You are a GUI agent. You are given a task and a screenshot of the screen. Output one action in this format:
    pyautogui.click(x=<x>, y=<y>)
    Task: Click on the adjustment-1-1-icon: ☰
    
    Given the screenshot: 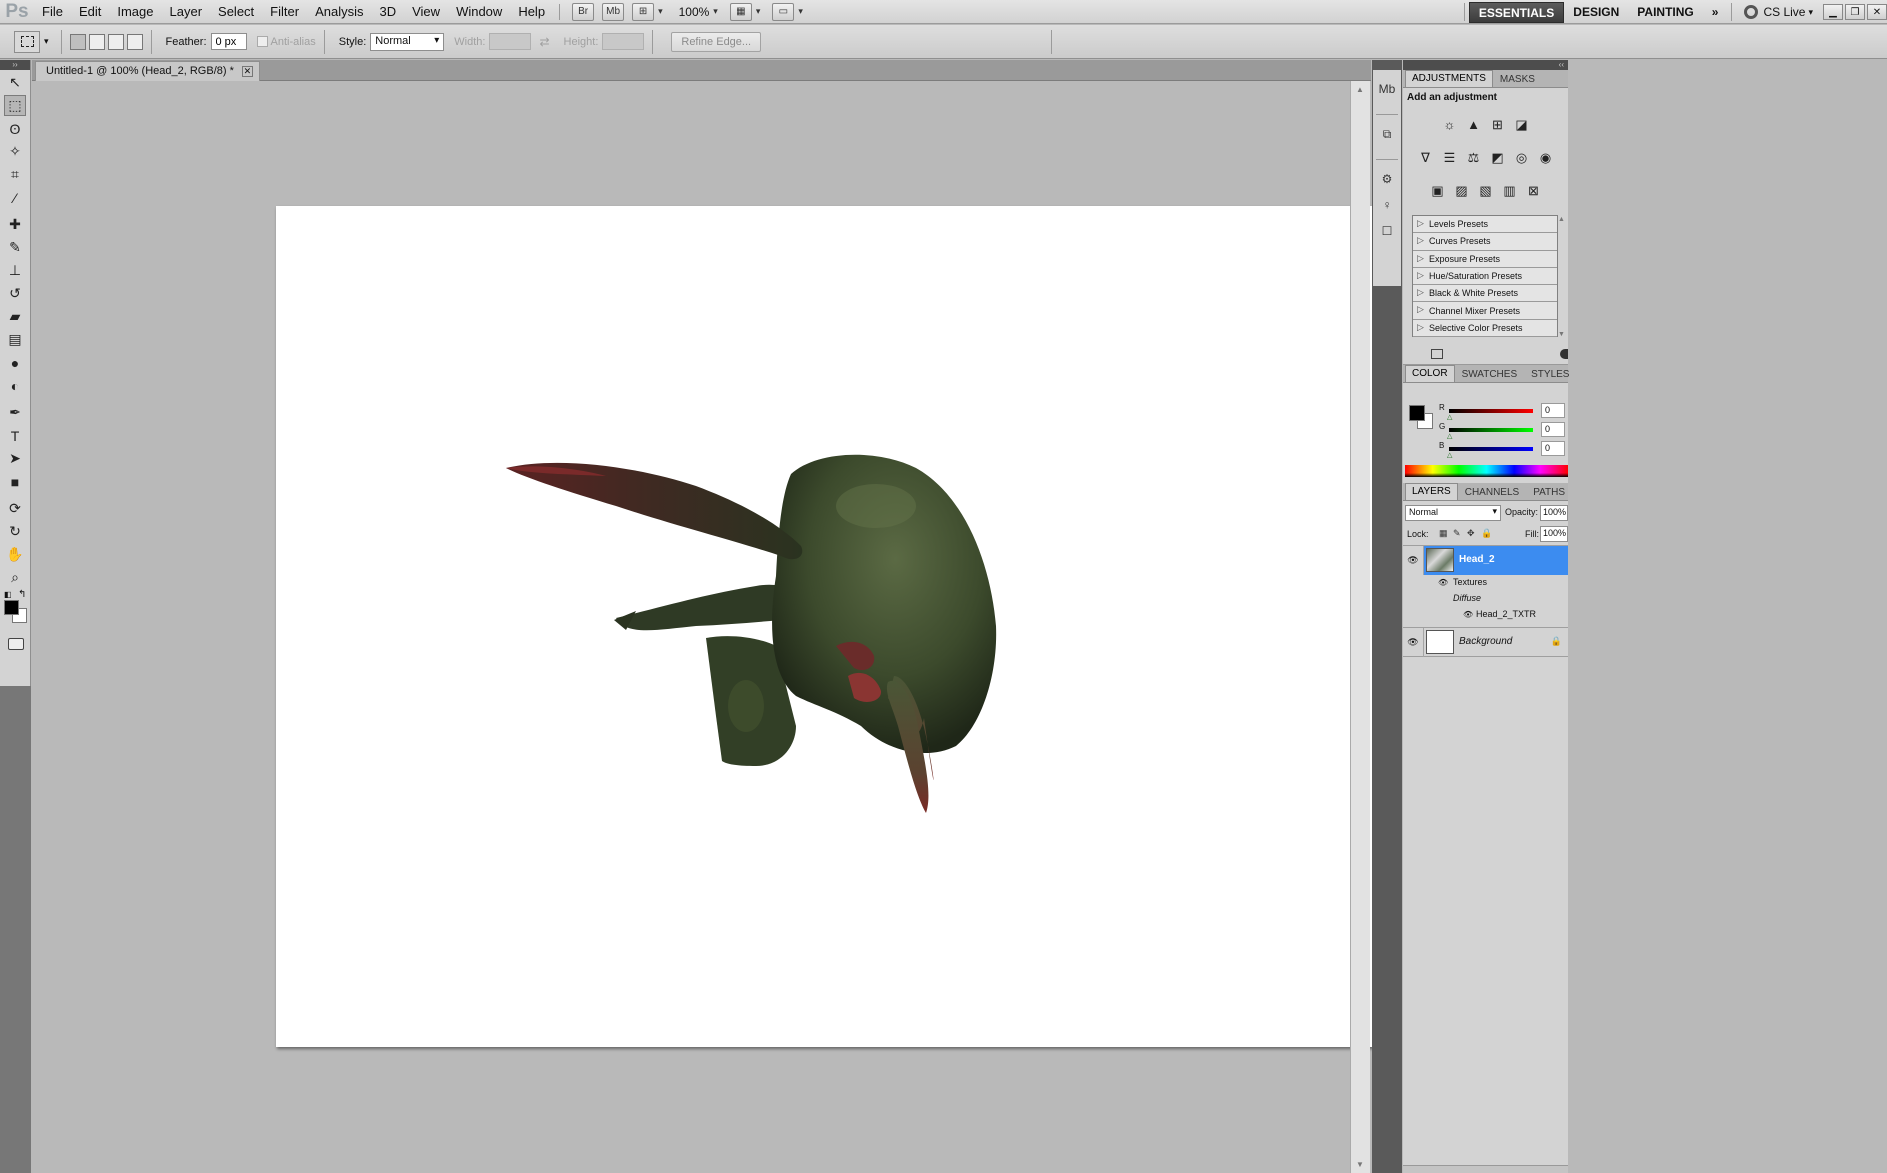 What is the action you would take?
    pyautogui.click(x=1450, y=158)
    